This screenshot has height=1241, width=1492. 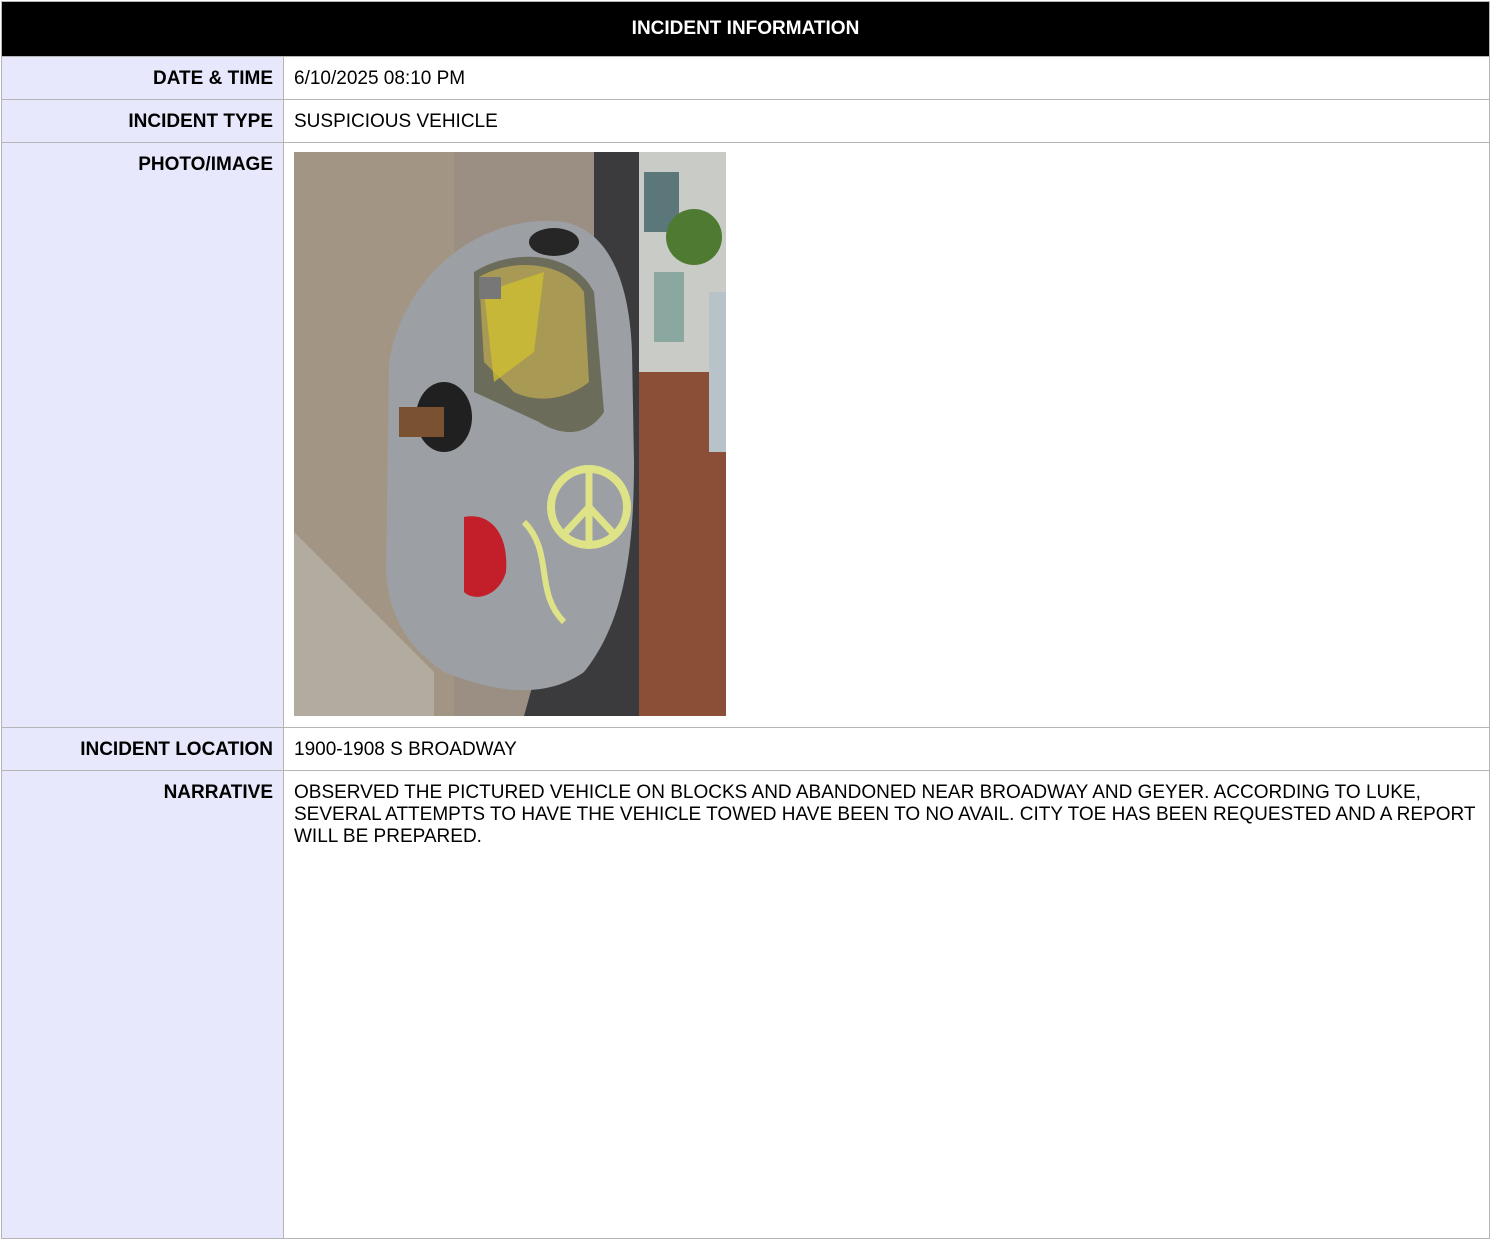 I want to click on incident-type-value: SUSPICIOUS VEHICLE, so click(x=396, y=121).